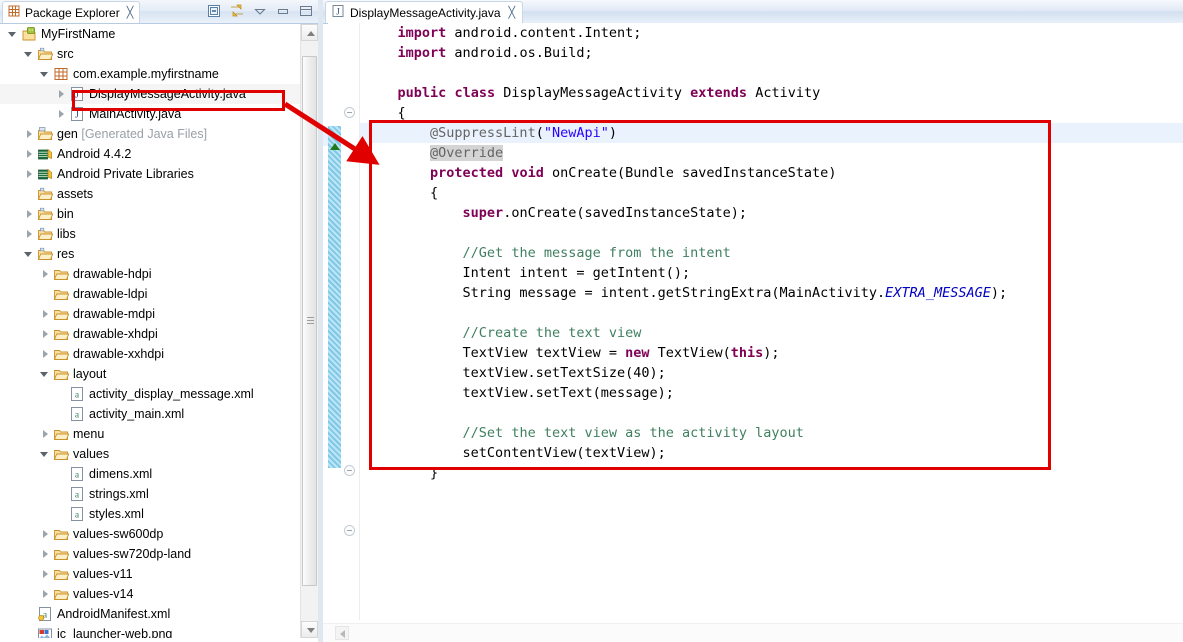 Image resolution: width=1183 pixels, height=642 pixels. Describe the element at coordinates (150, 194) in the screenshot. I see `tree-item-assets: assets` at that location.